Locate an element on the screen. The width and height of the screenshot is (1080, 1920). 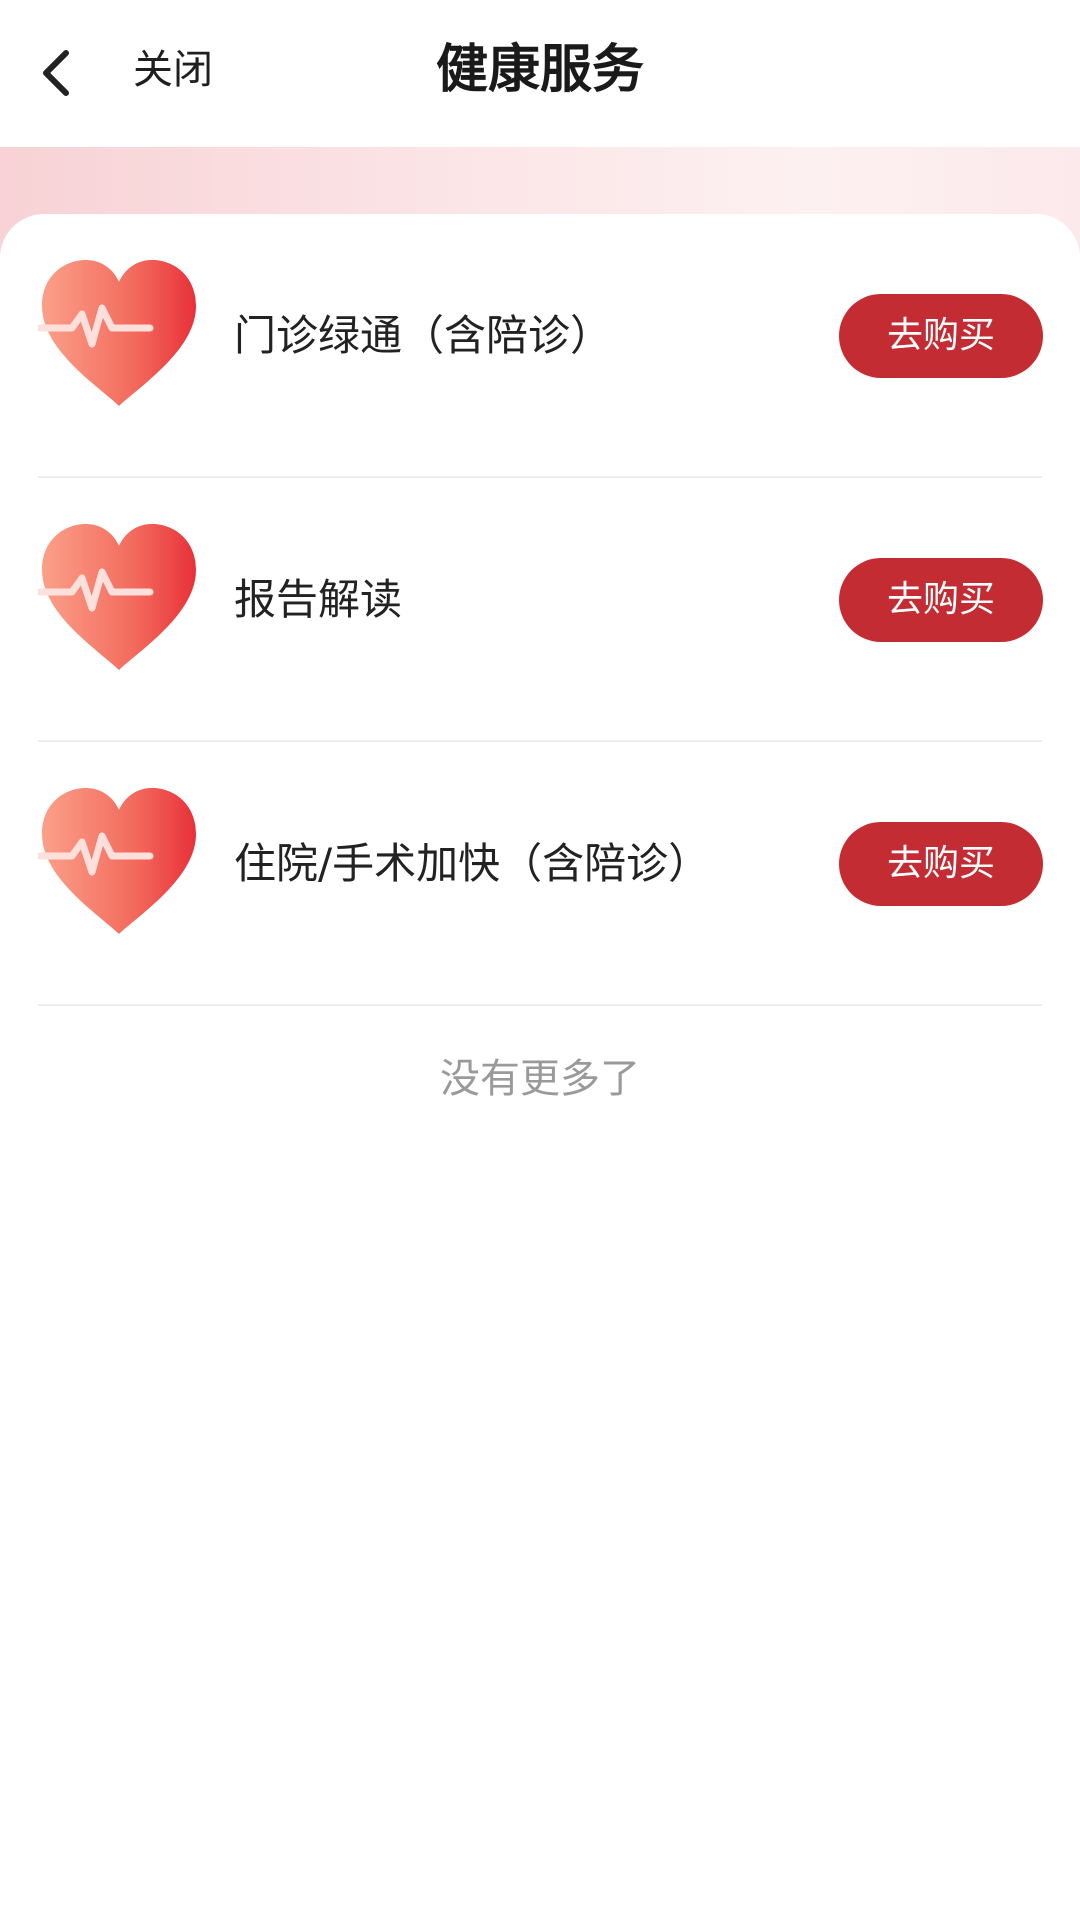
service-name: 报告解读 is located at coordinates (318, 599).